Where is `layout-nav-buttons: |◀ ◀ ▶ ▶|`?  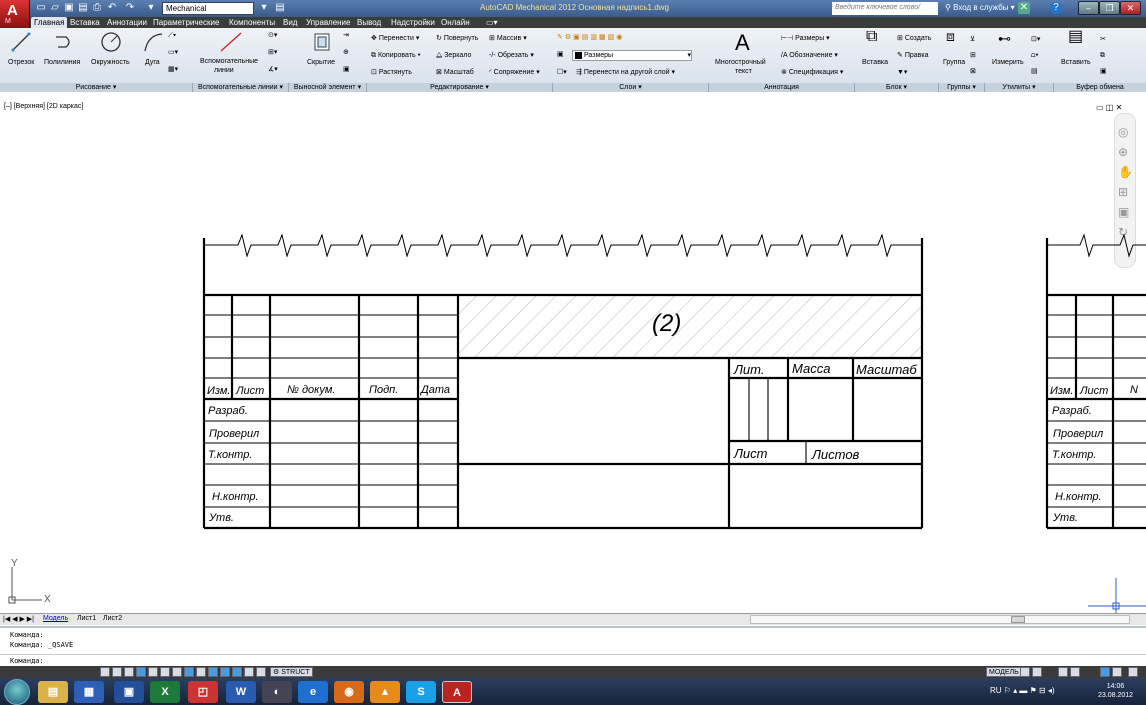
layout-nav-buttons: |◀ ◀ ▶ ▶| is located at coordinates (18, 619).